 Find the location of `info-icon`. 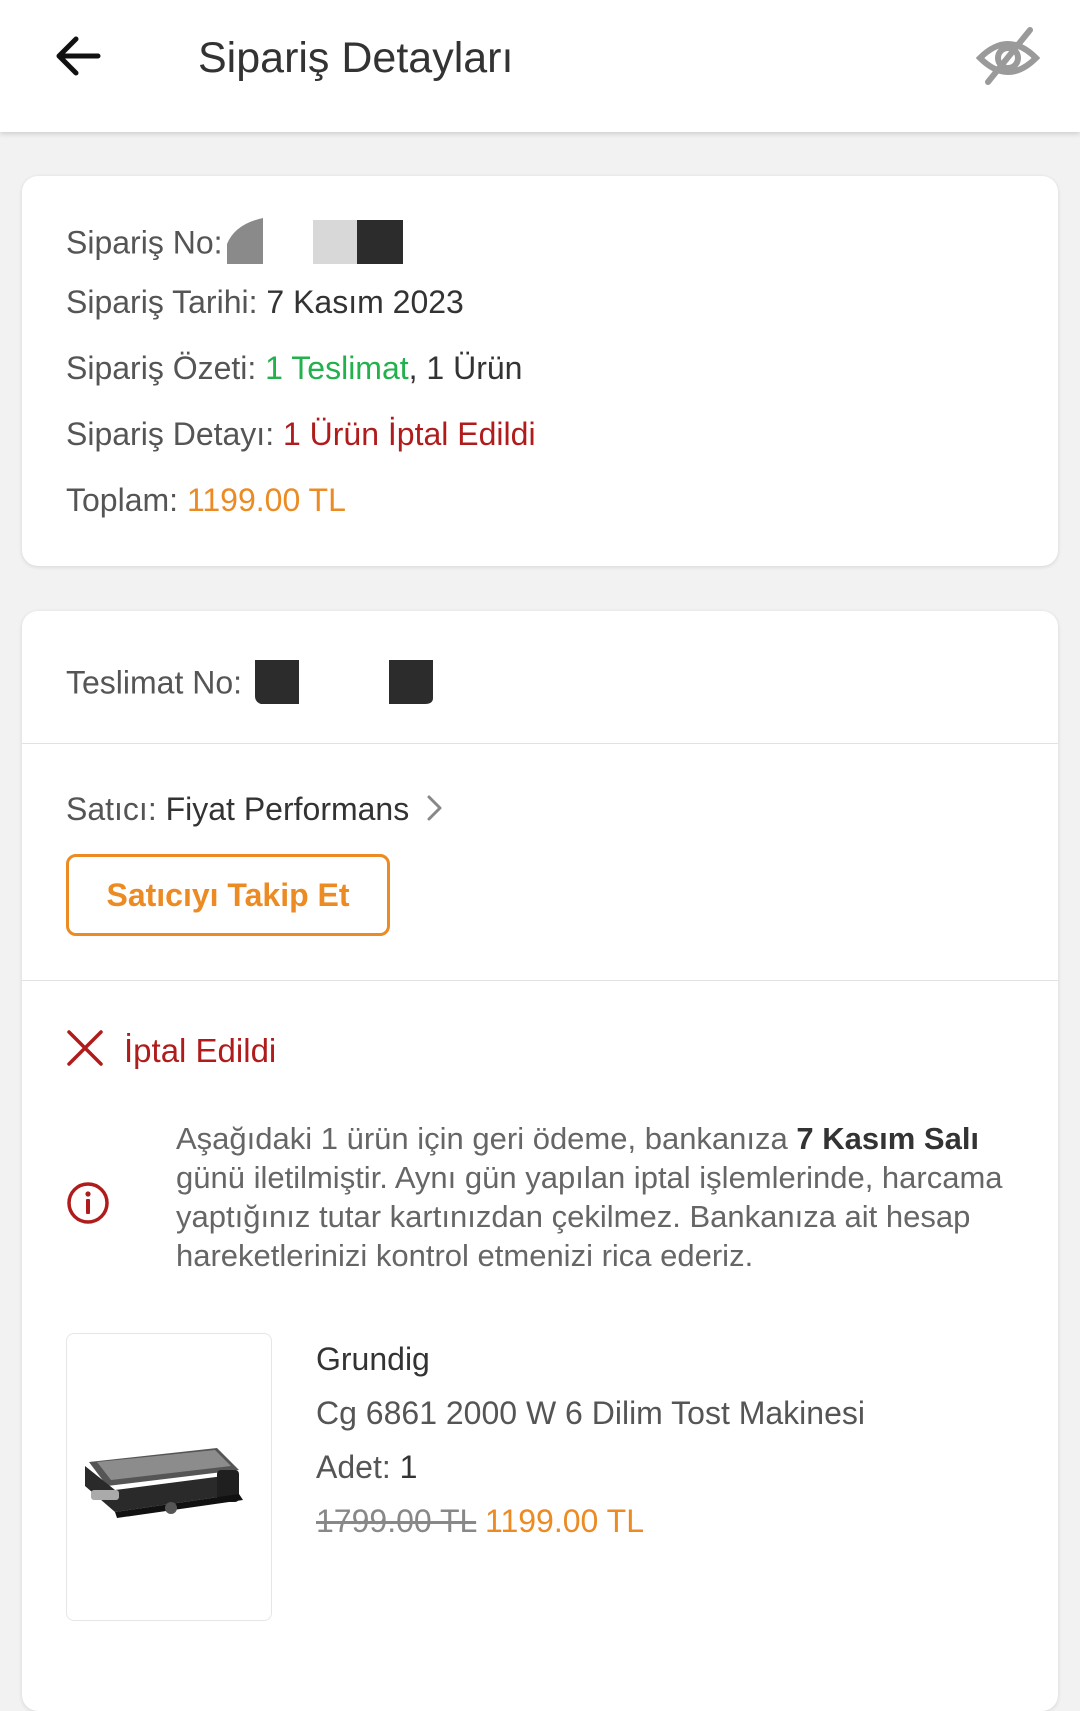

info-icon is located at coordinates (88, 1205).